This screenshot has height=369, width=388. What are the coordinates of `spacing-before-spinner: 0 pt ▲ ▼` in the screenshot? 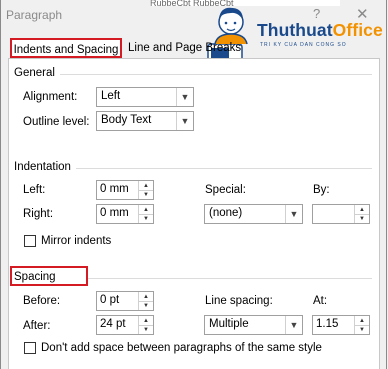 It's located at (125, 301).